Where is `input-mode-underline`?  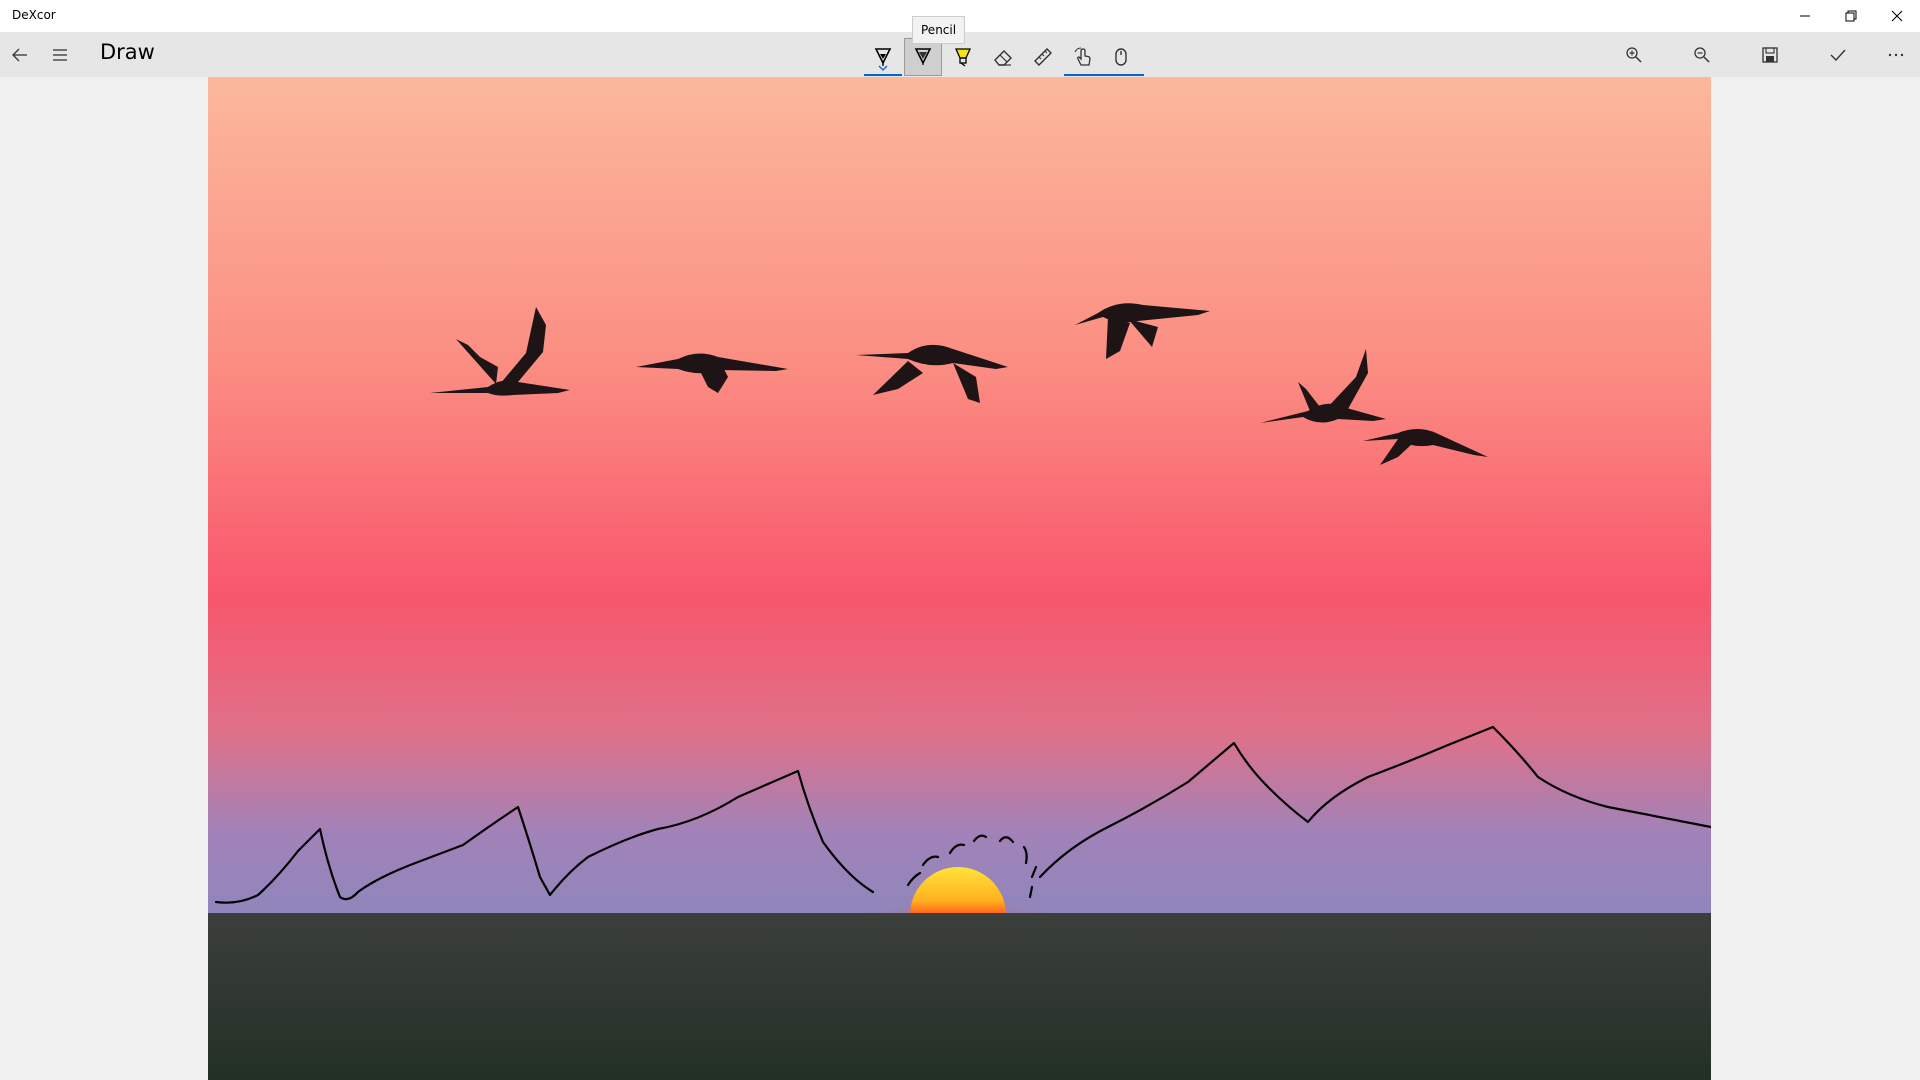 input-mode-underline is located at coordinates (1104, 75).